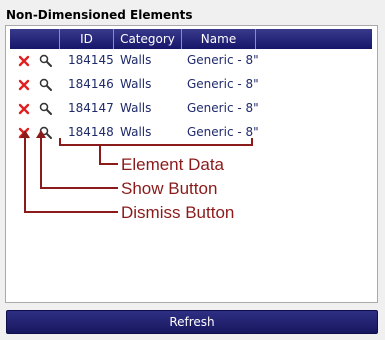  I want to click on annotation-element-data: Element Data, so click(172, 164).